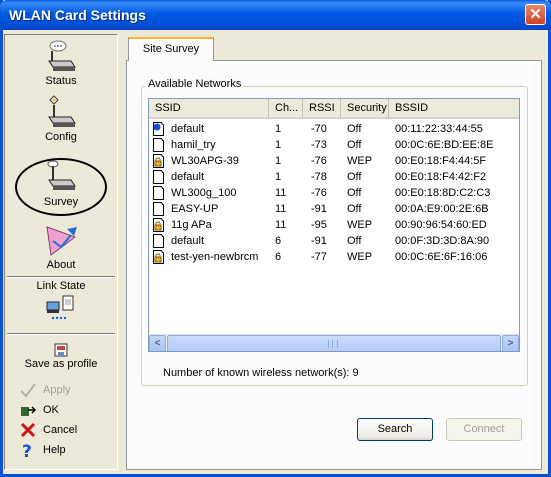  What do you see at coordinates (442, 241) in the screenshot?
I see `cell-bssid: 00:0F:3D:3D:8A:90` at bounding box center [442, 241].